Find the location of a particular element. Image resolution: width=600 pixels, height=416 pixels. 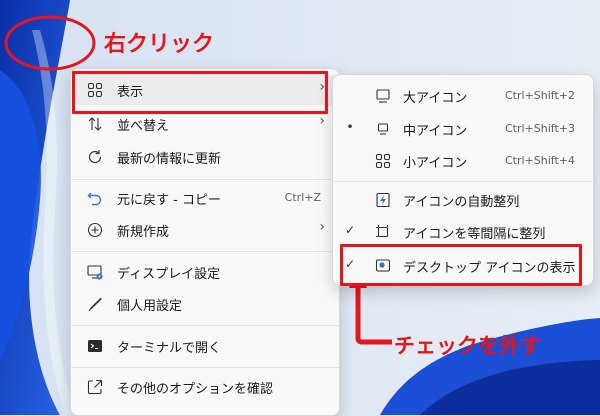

submenu-item-label: 小アイコン is located at coordinates (435, 163).